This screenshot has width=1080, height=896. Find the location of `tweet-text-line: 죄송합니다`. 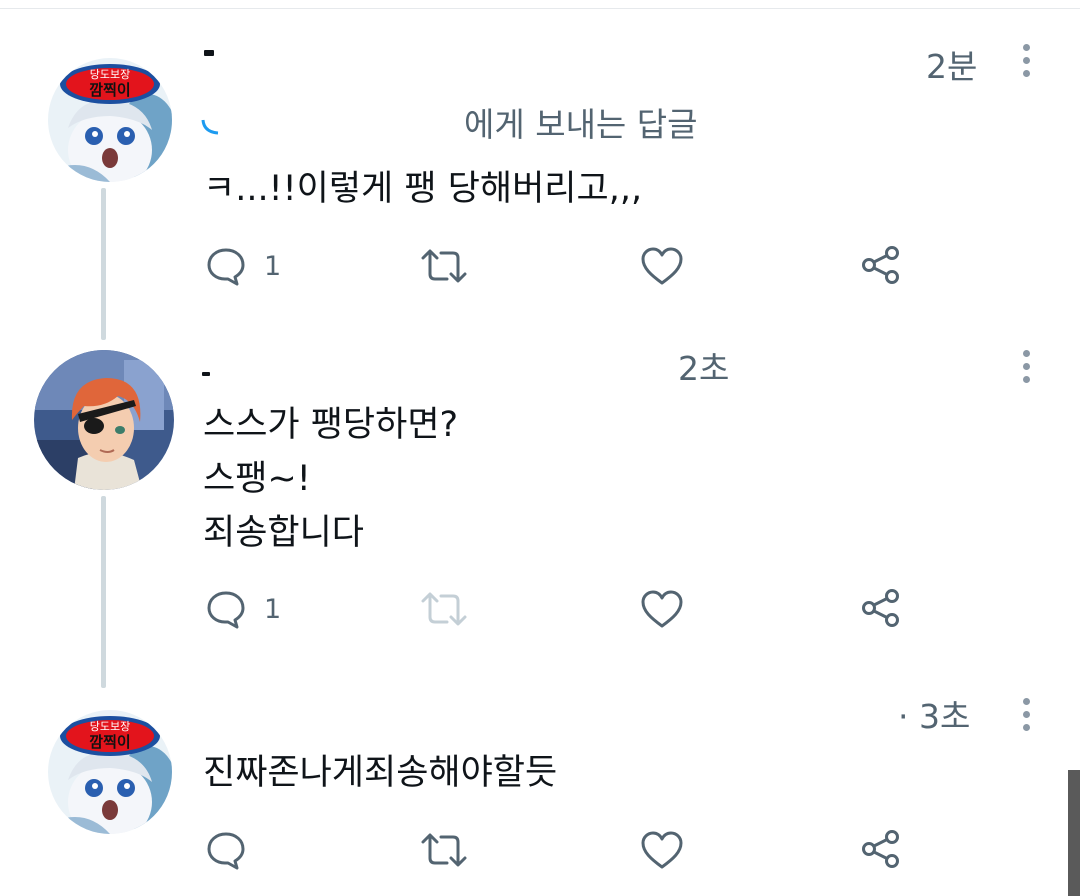

tweet-text-line: 죄송합니다 is located at coordinates (284, 533).